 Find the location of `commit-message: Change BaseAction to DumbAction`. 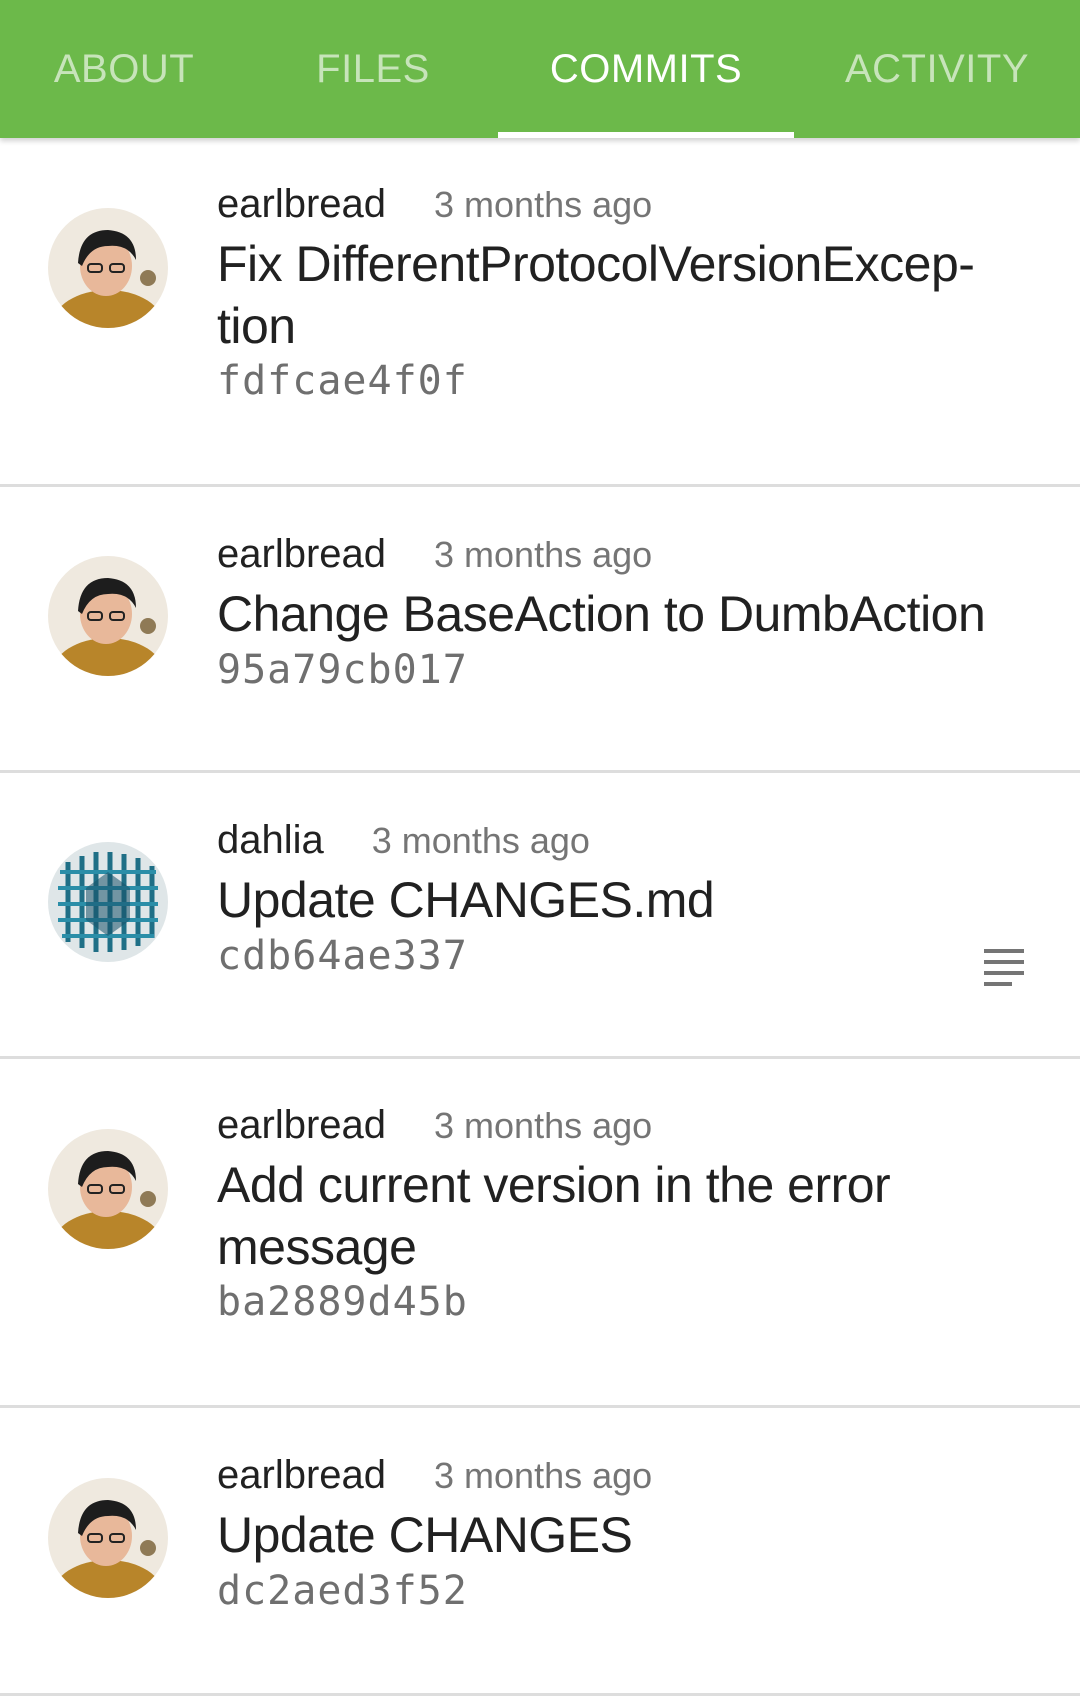

commit-message: Change BaseAction to DumbAction is located at coordinates (607, 614).